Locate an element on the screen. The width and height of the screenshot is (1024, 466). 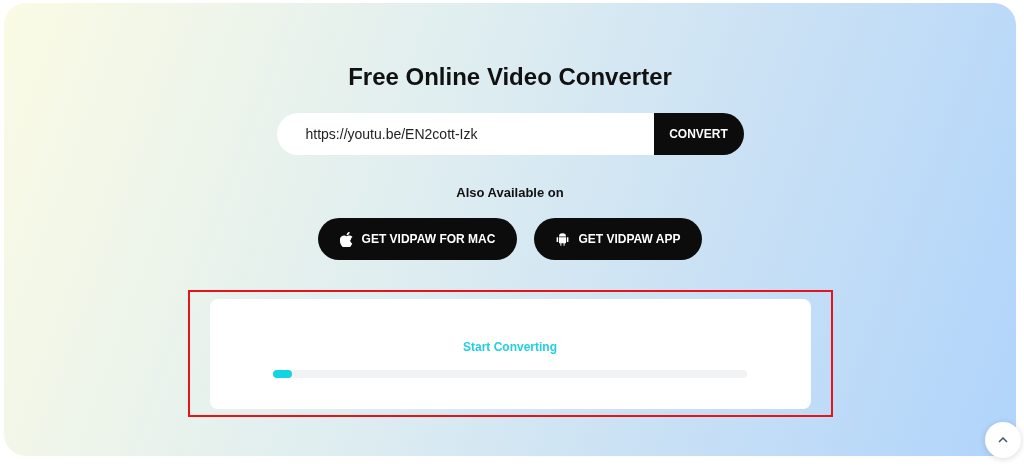
download-button: GET VIDPAW FOR MAC is located at coordinates (417, 239).